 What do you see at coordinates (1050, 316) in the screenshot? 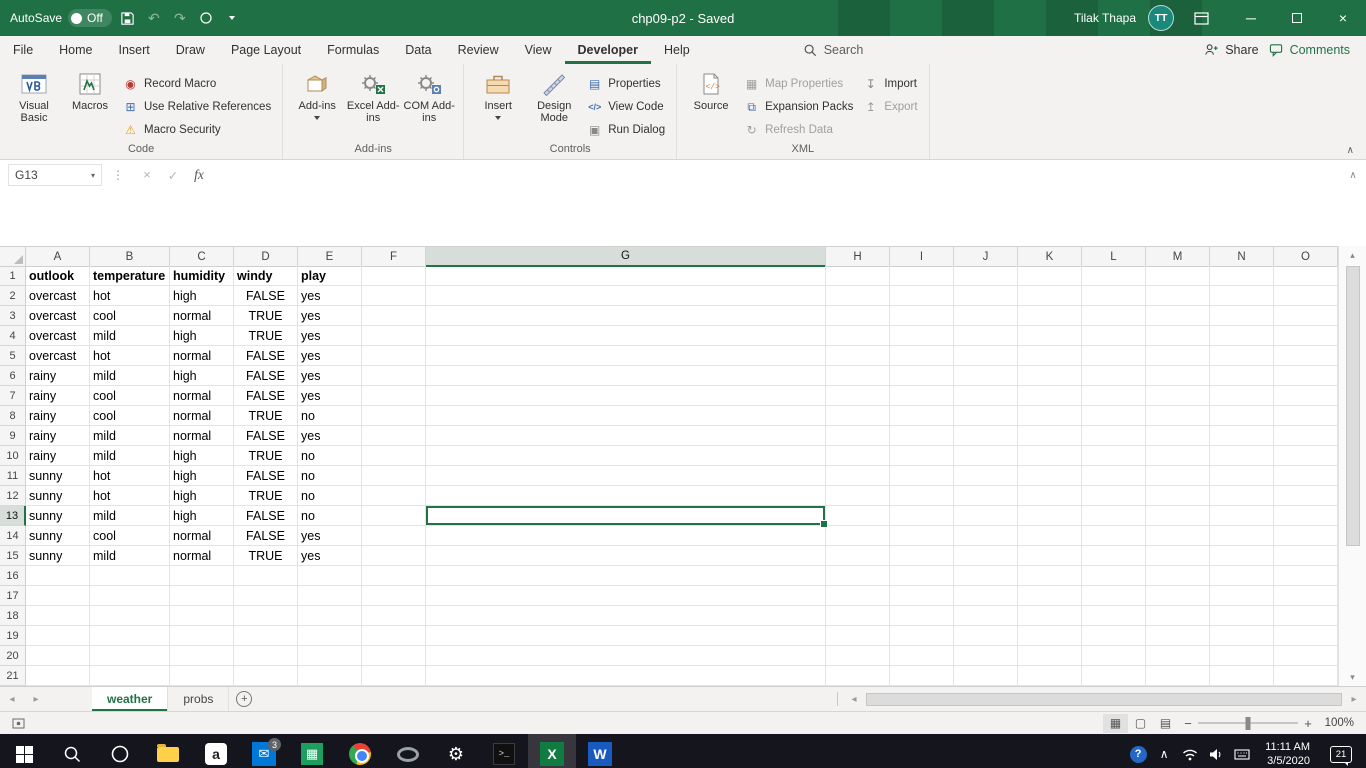
I see `cell-K3` at bounding box center [1050, 316].